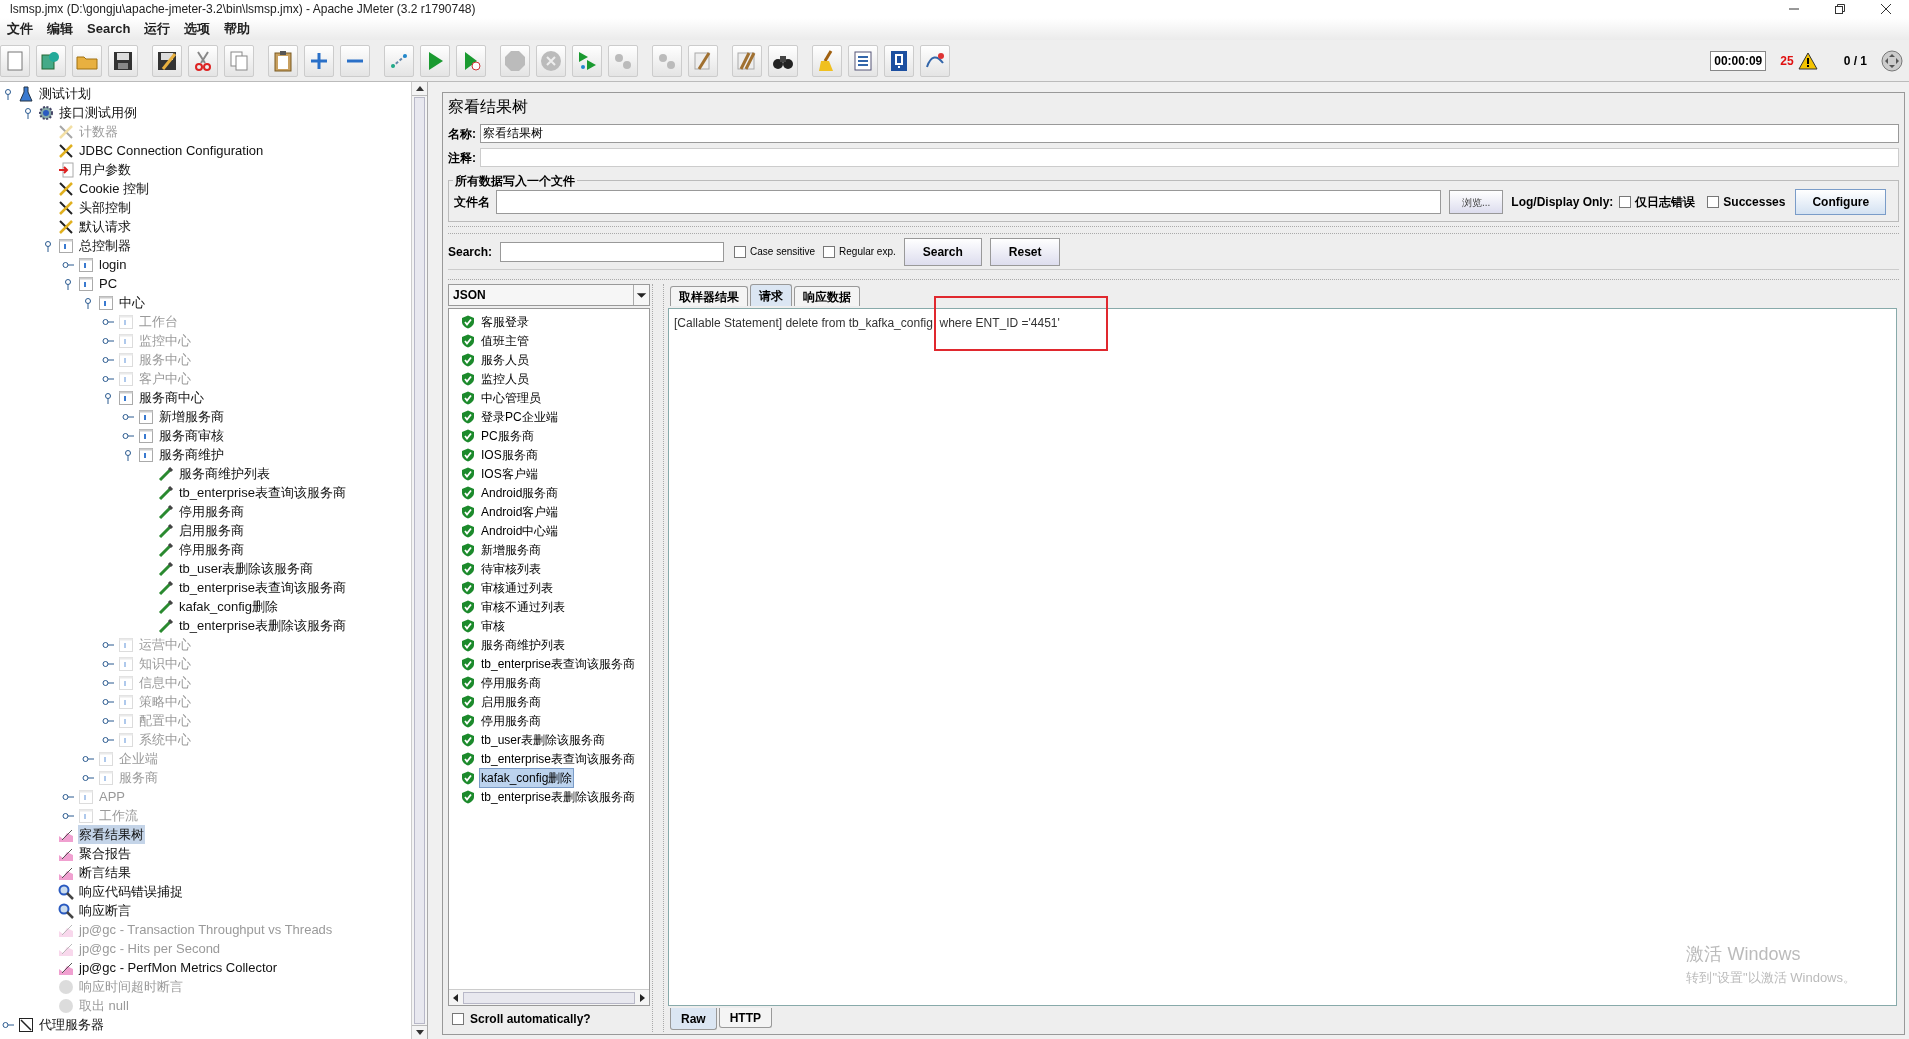 This screenshot has height=1039, width=1909. Describe the element at coordinates (1746, 202) in the screenshot. I see `successes-checkbox: Successes` at that location.